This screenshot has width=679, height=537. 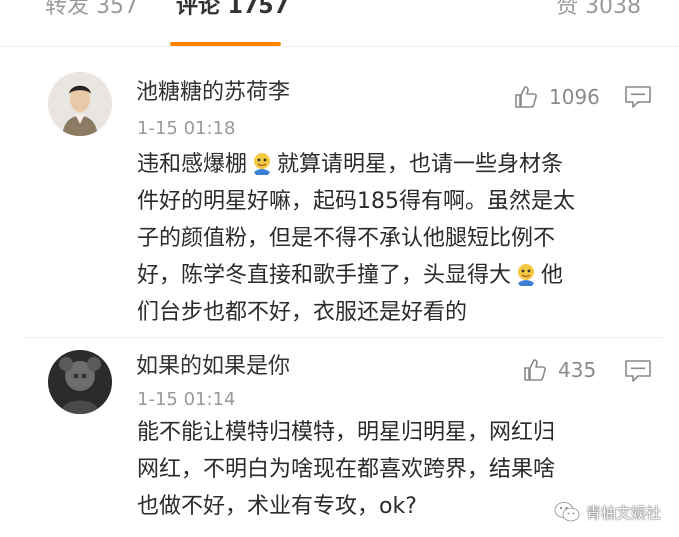 What do you see at coordinates (356, 201) in the screenshot?
I see `comment-line: 件好的明星好嘛，起码185得有啊。虽然是太` at bounding box center [356, 201].